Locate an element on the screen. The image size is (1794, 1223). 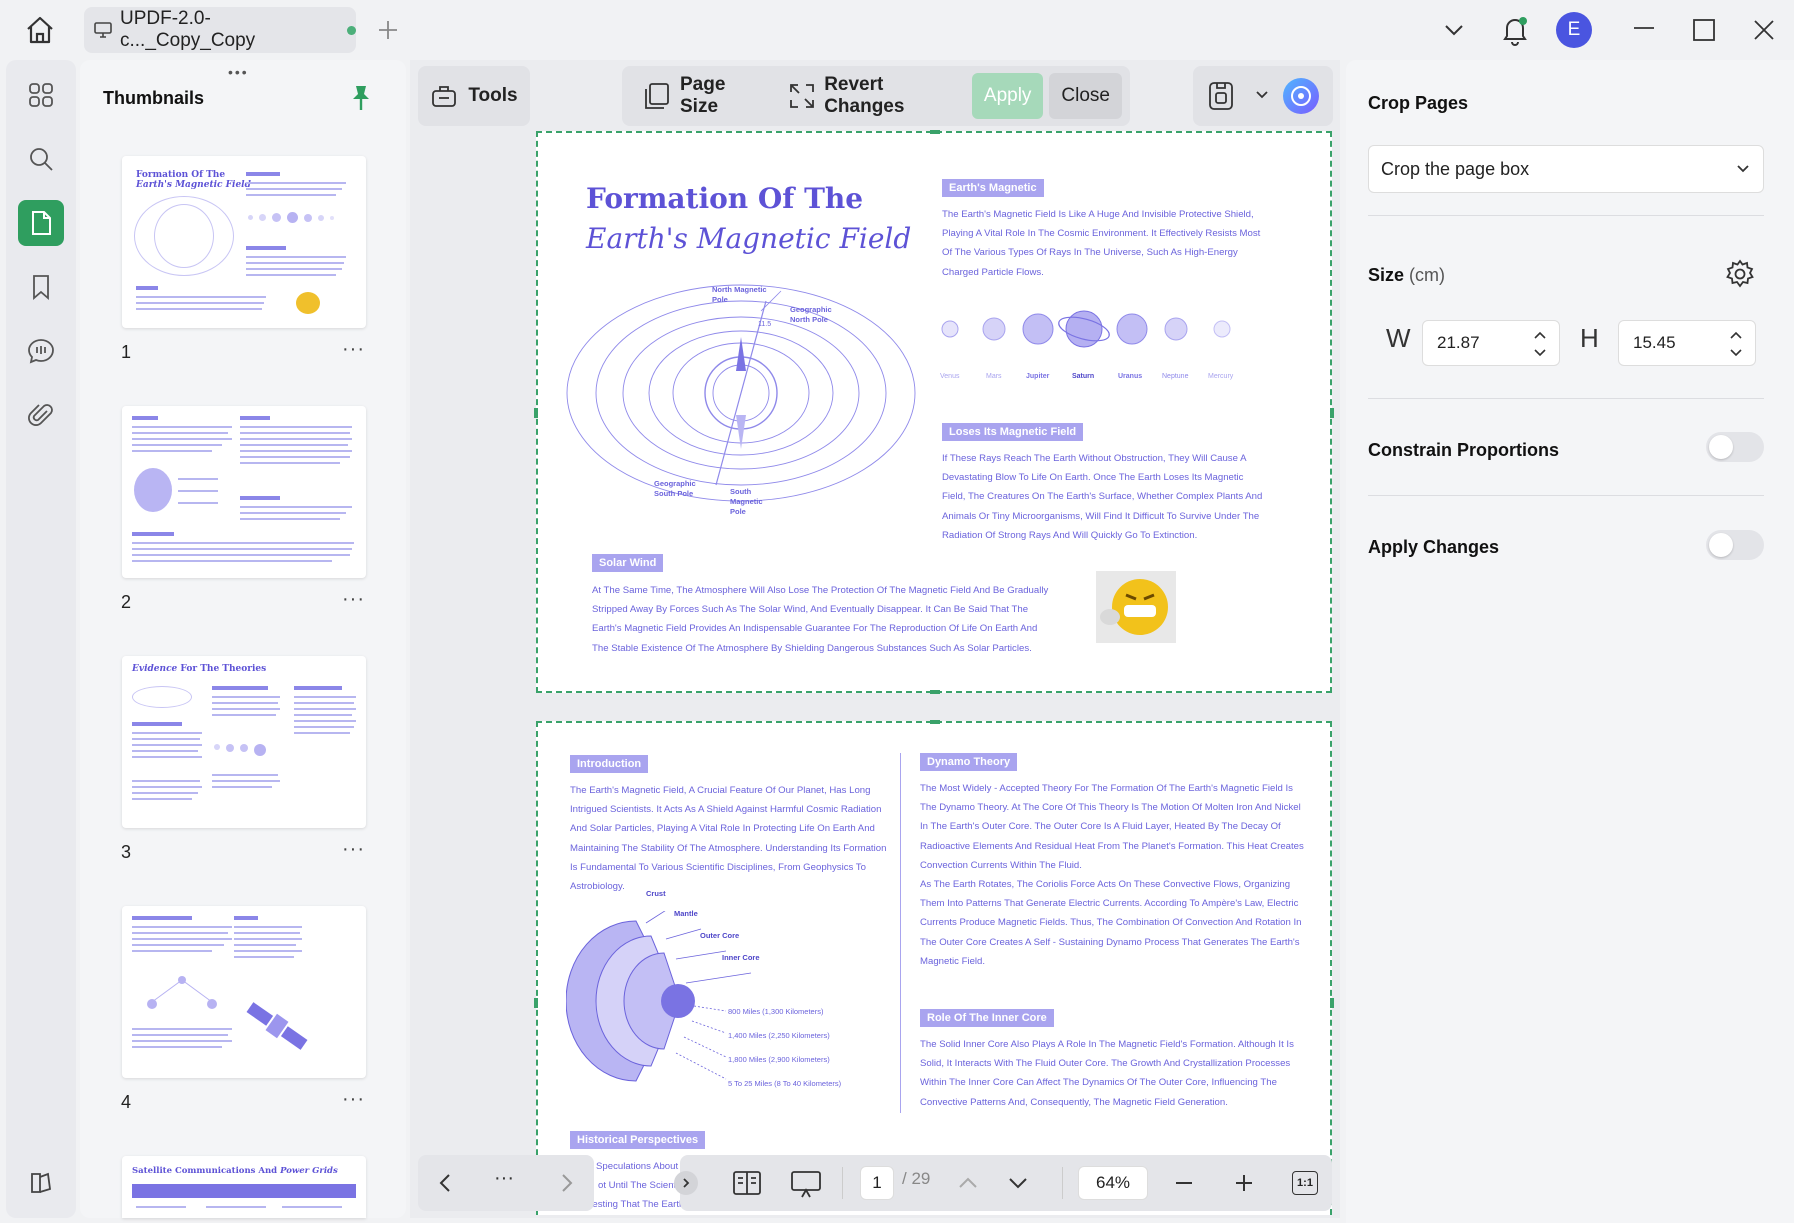
thumbnail-3-more-button: ··· is located at coordinates (353, 849).